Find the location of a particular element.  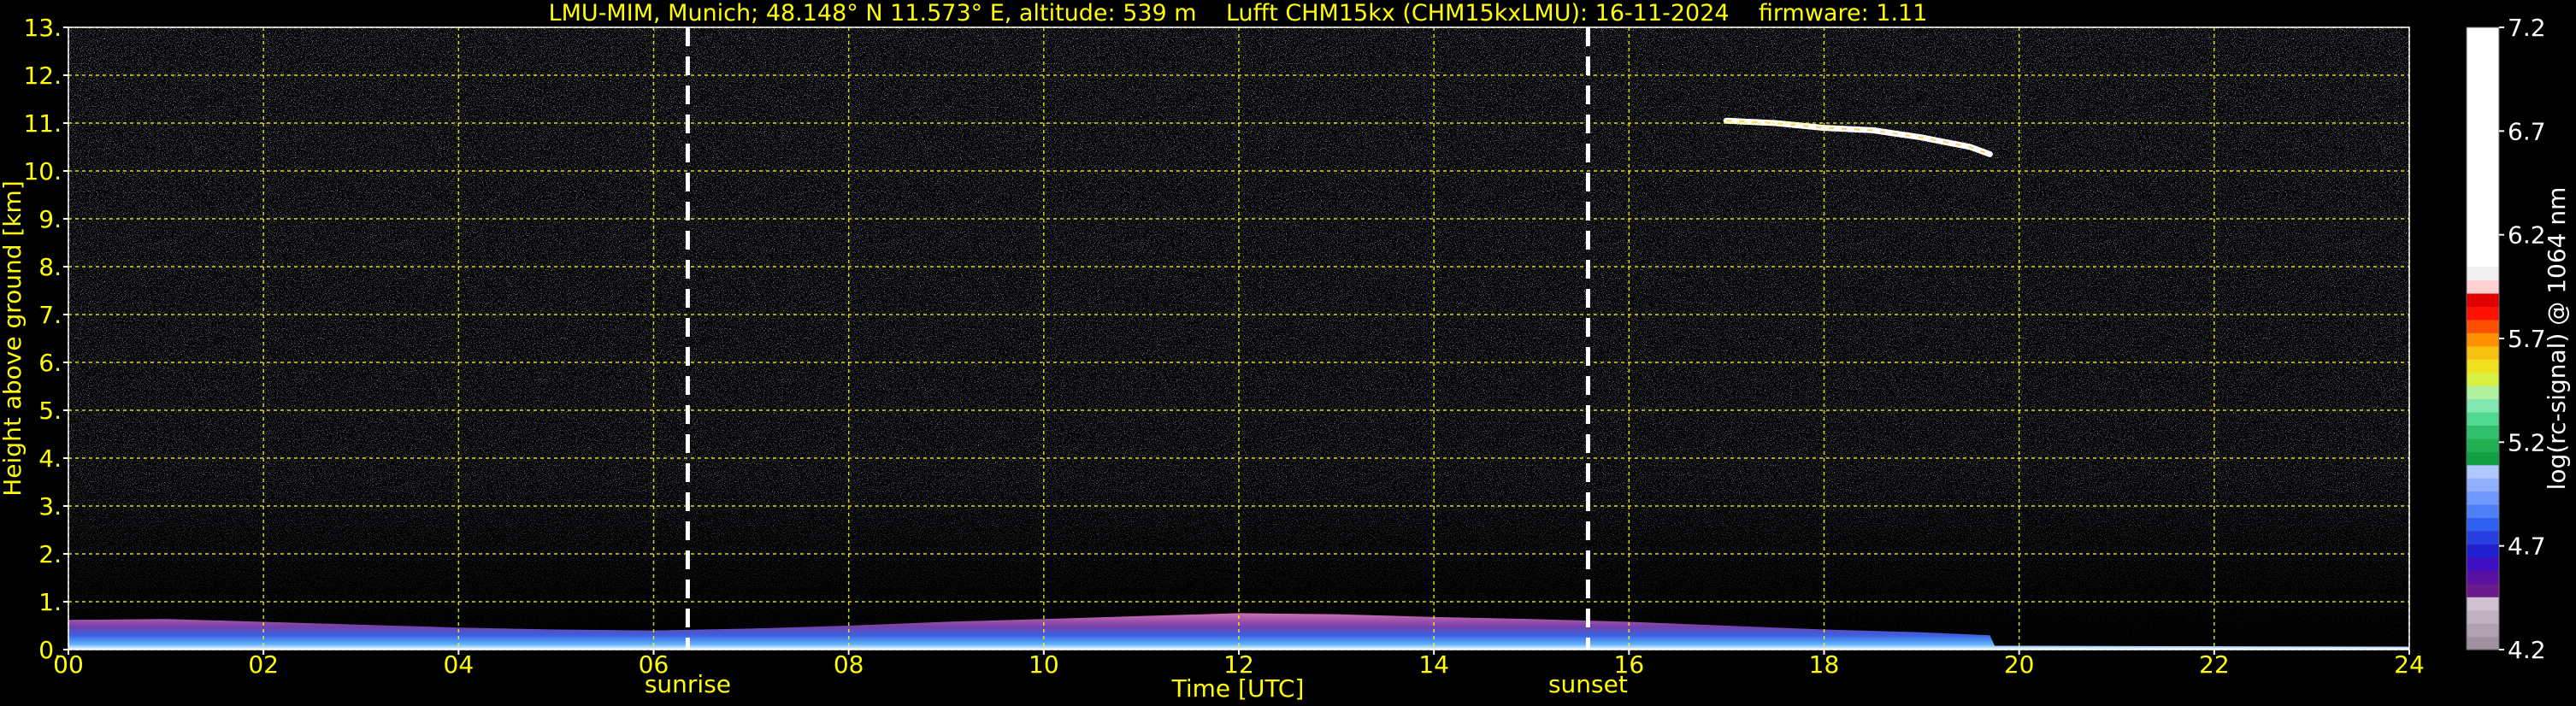

x-tick-label: 24 is located at coordinates (2409, 664).